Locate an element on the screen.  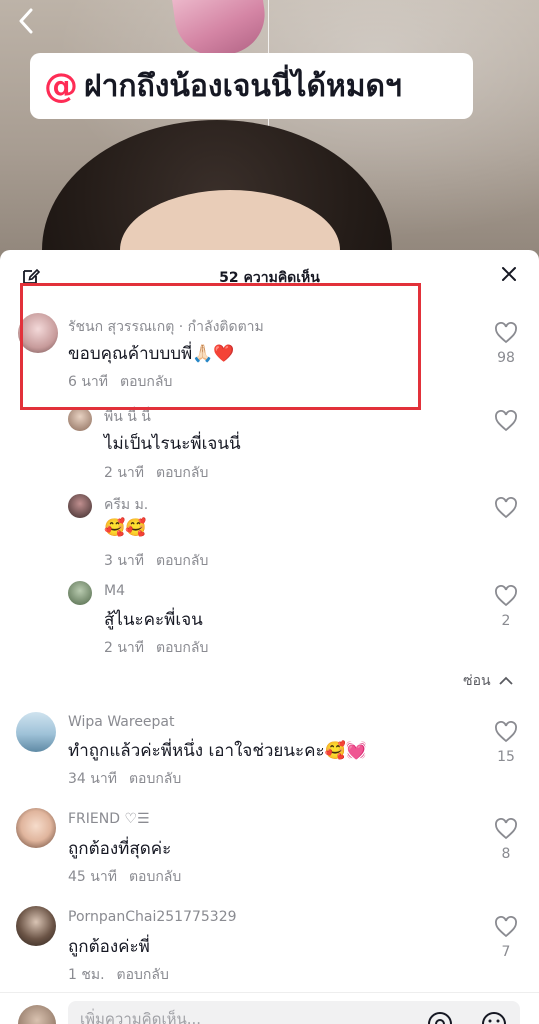
mention-at-symbol: @ is located at coordinates (61, 86).